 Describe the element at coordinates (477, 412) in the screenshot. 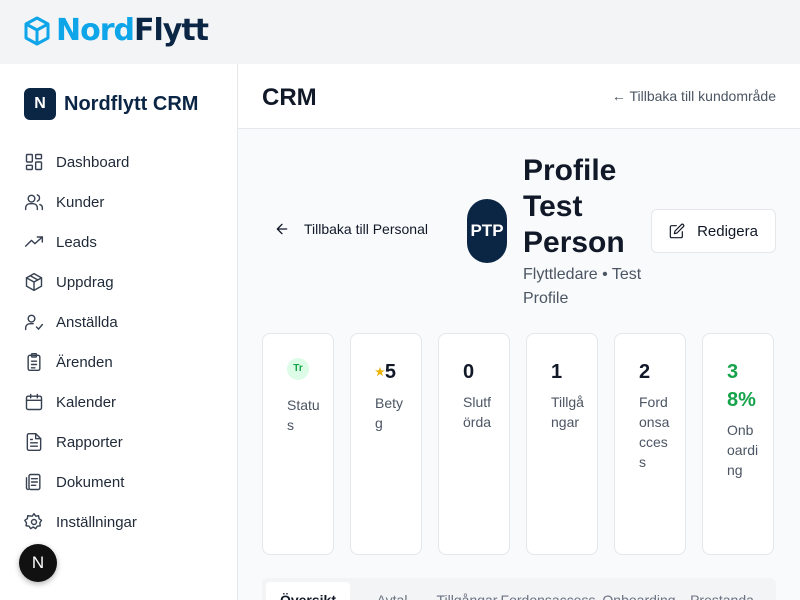

I see `stat-label: Slutförda` at that location.